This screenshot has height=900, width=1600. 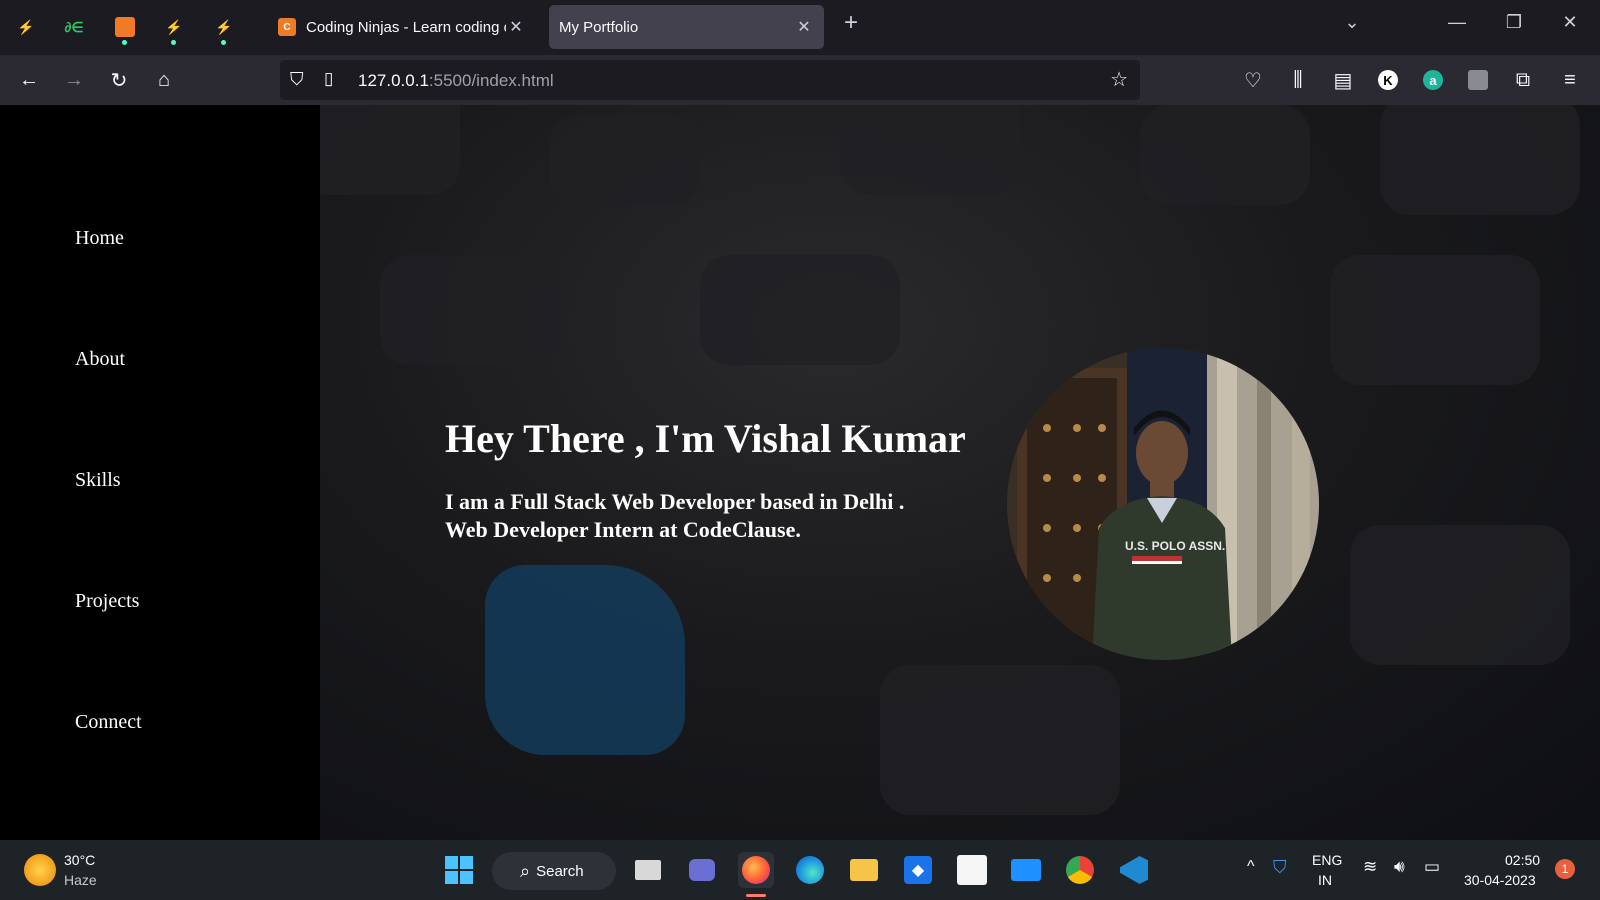 I want to click on clock-time: 02:50, so click(x=1522, y=860).